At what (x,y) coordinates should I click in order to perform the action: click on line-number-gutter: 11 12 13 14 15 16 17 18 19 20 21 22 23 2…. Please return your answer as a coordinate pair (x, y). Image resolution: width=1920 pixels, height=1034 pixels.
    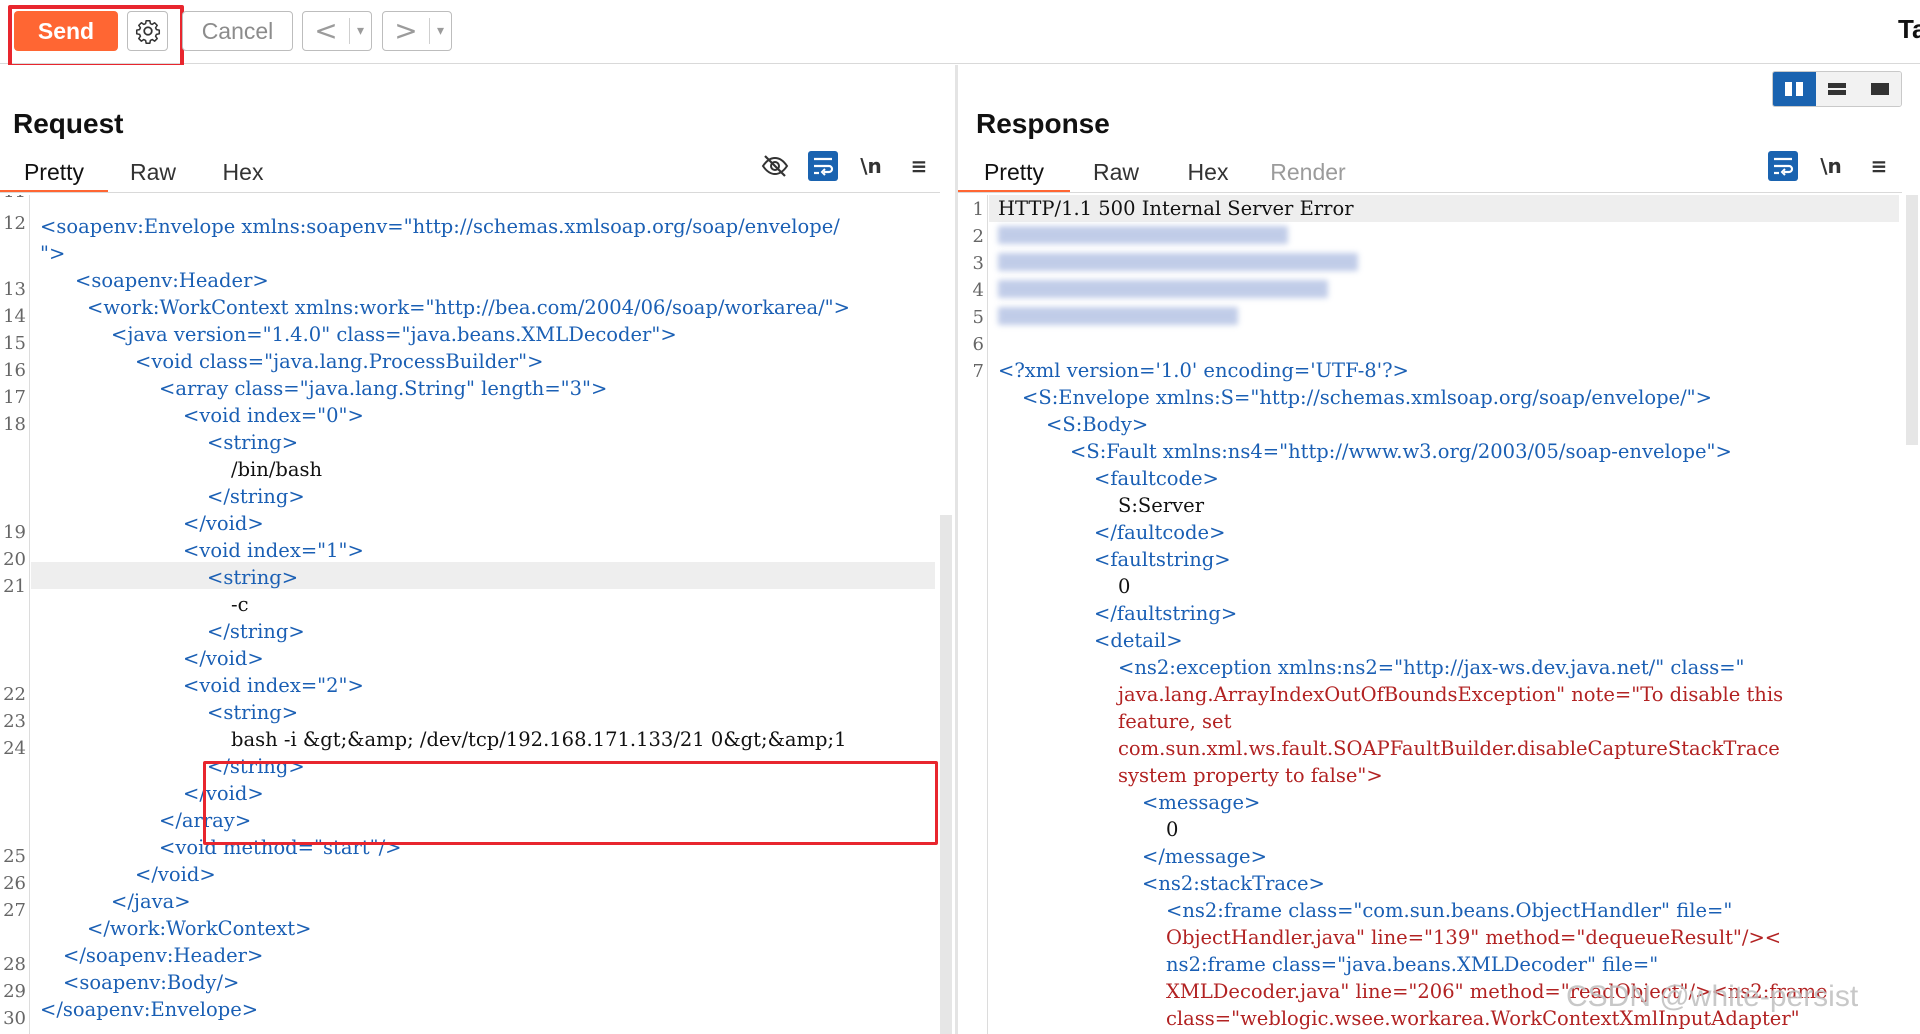
    Looking at the image, I should click on (15, 614).